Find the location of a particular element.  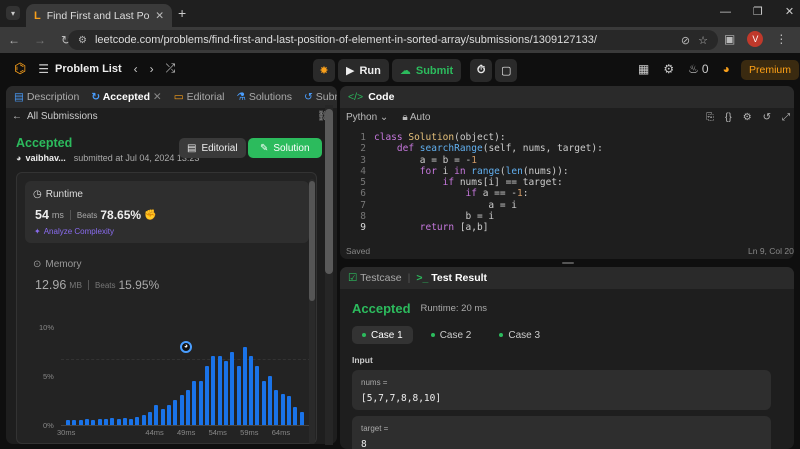

eye-off-icon: ⊘ is located at coordinates (685, 40).